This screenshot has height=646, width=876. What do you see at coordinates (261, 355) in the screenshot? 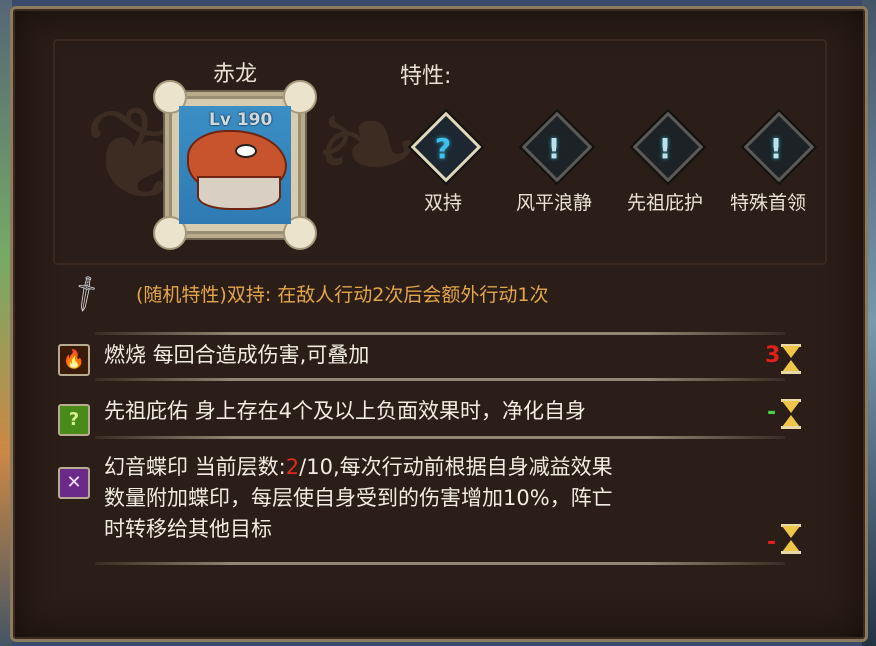
I see `effect-desc: 每回合造成伤害,可叠加` at bounding box center [261, 355].